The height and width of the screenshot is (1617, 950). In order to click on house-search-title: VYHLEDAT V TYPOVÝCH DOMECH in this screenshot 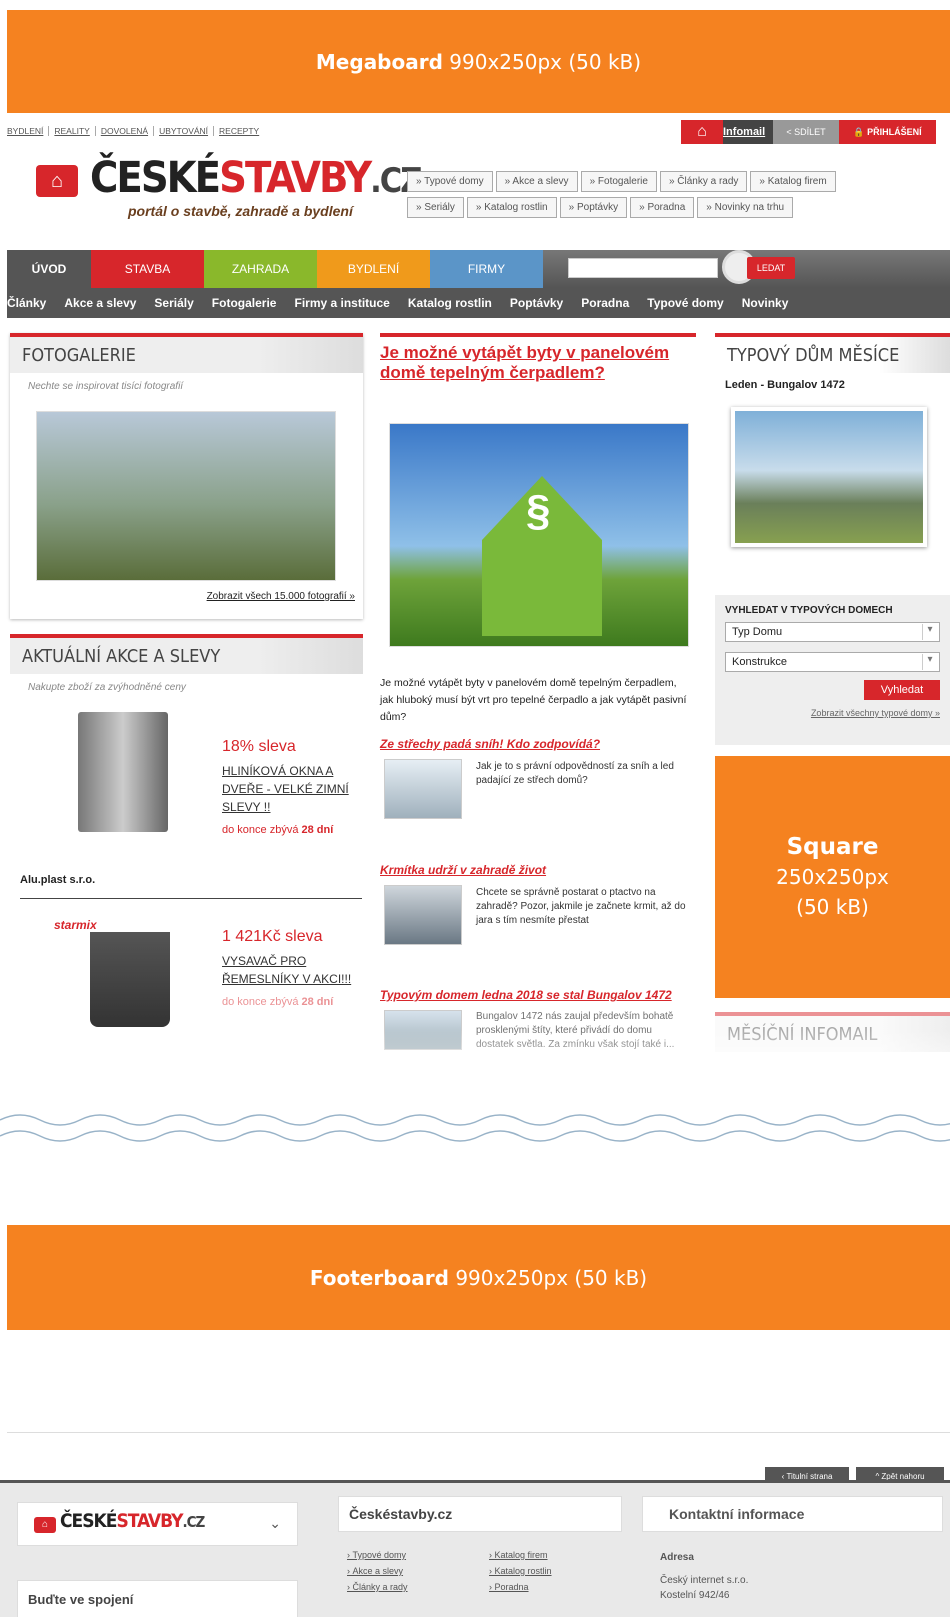, I will do `click(809, 610)`.